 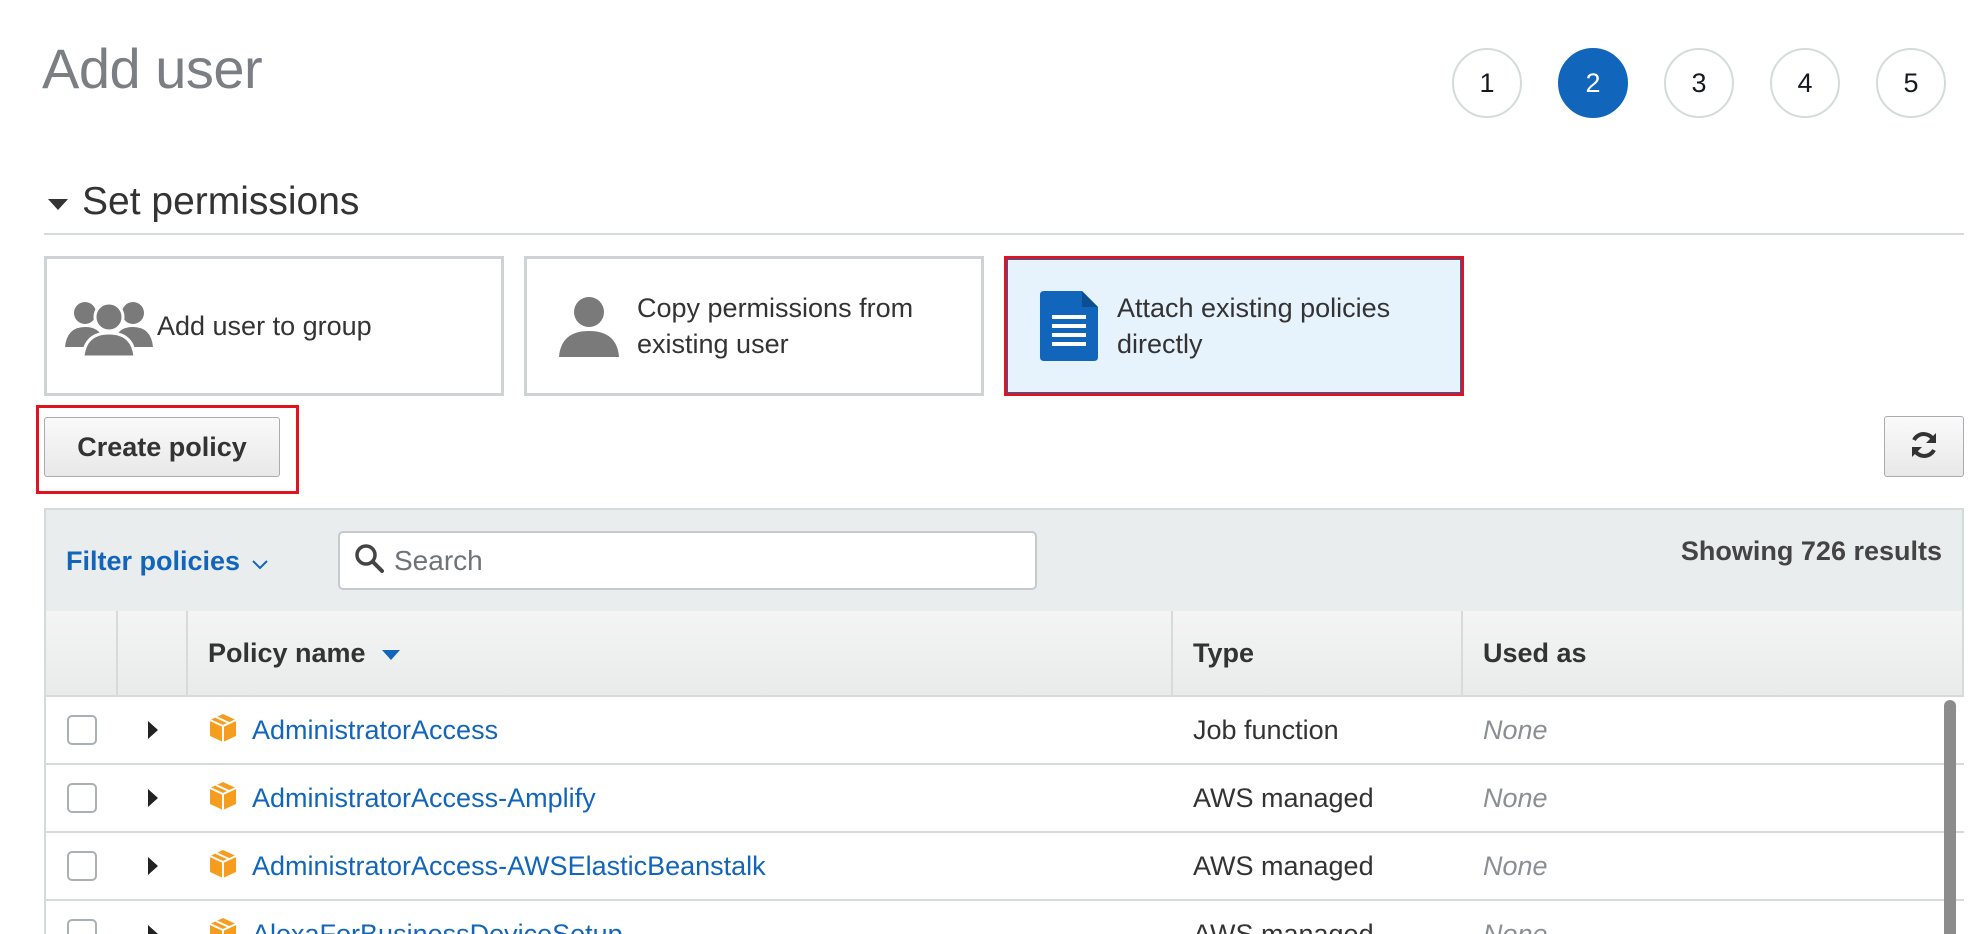 What do you see at coordinates (509, 866) in the screenshot?
I see `policy-name-link: AdministratorAccess-AWSElasticBeanstalk` at bounding box center [509, 866].